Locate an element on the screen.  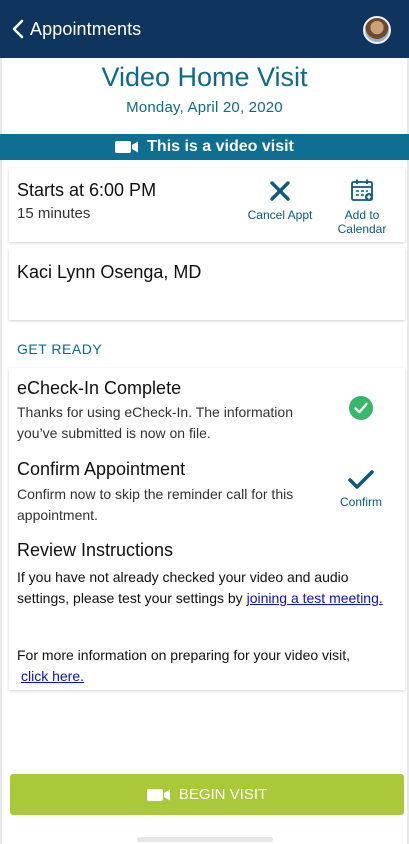
echeckin-title: eCheck-In Complete is located at coordinates (99, 388).